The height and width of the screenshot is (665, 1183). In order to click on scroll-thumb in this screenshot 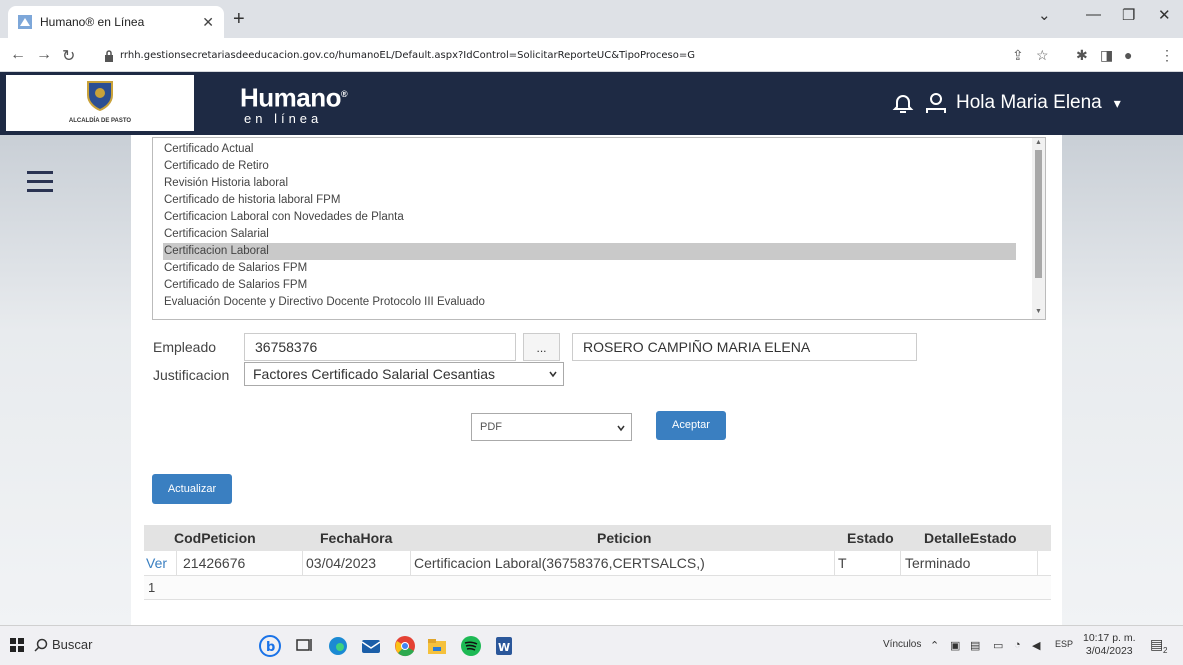, I will do `click(1038, 214)`.